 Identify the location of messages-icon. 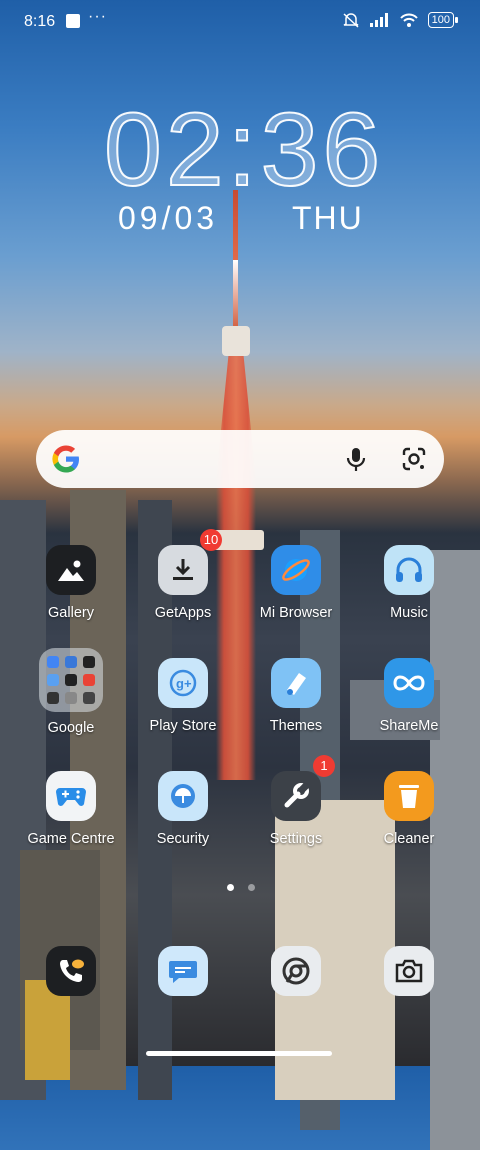
(183, 971).